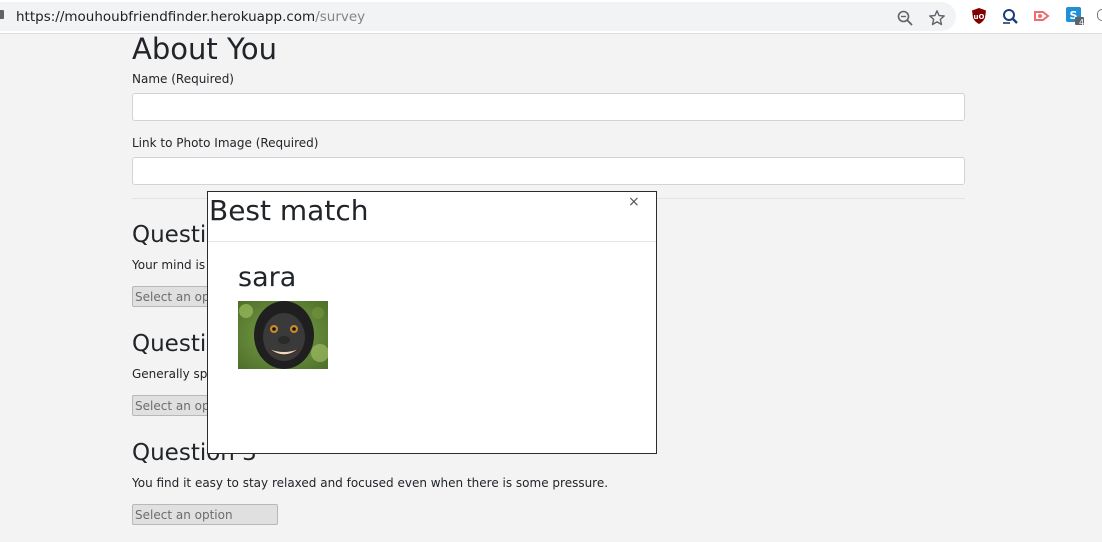 The image size is (1102, 542). What do you see at coordinates (205, 514) in the screenshot?
I see `question-3-select: Select an option` at bounding box center [205, 514].